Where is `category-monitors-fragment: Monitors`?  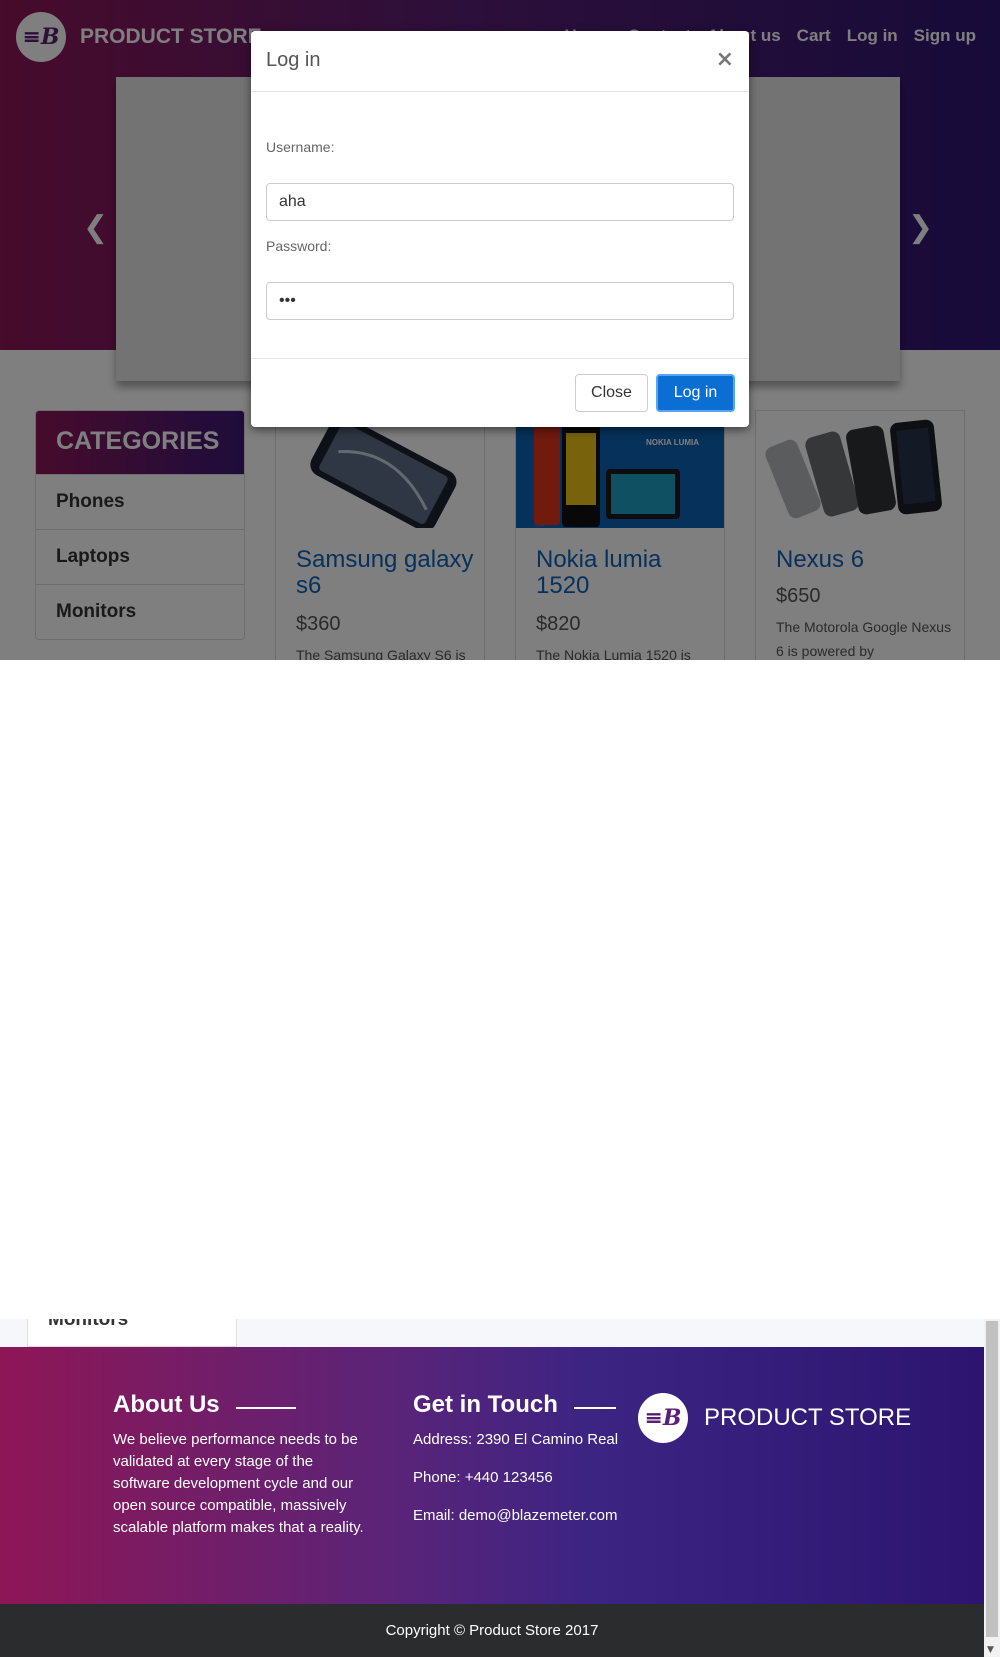
category-monitors-fragment: Monitors is located at coordinates (132, 1333).